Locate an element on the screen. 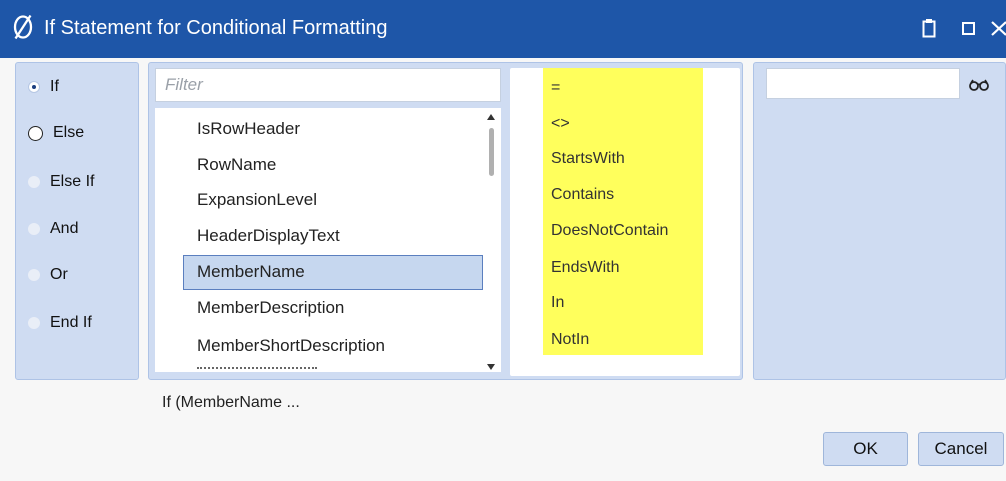 The width and height of the screenshot is (1006, 481). radio-else: Else is located at coordinates (56, 133).